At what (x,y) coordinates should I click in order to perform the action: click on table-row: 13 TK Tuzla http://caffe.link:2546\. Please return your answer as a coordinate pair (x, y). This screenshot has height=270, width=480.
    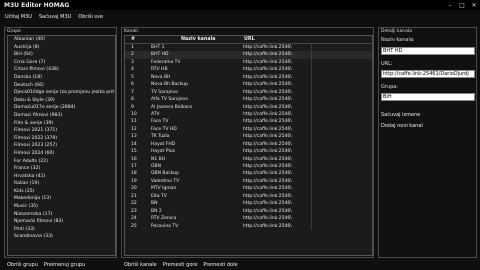
    Looking at the image, I should click on (248, 137).